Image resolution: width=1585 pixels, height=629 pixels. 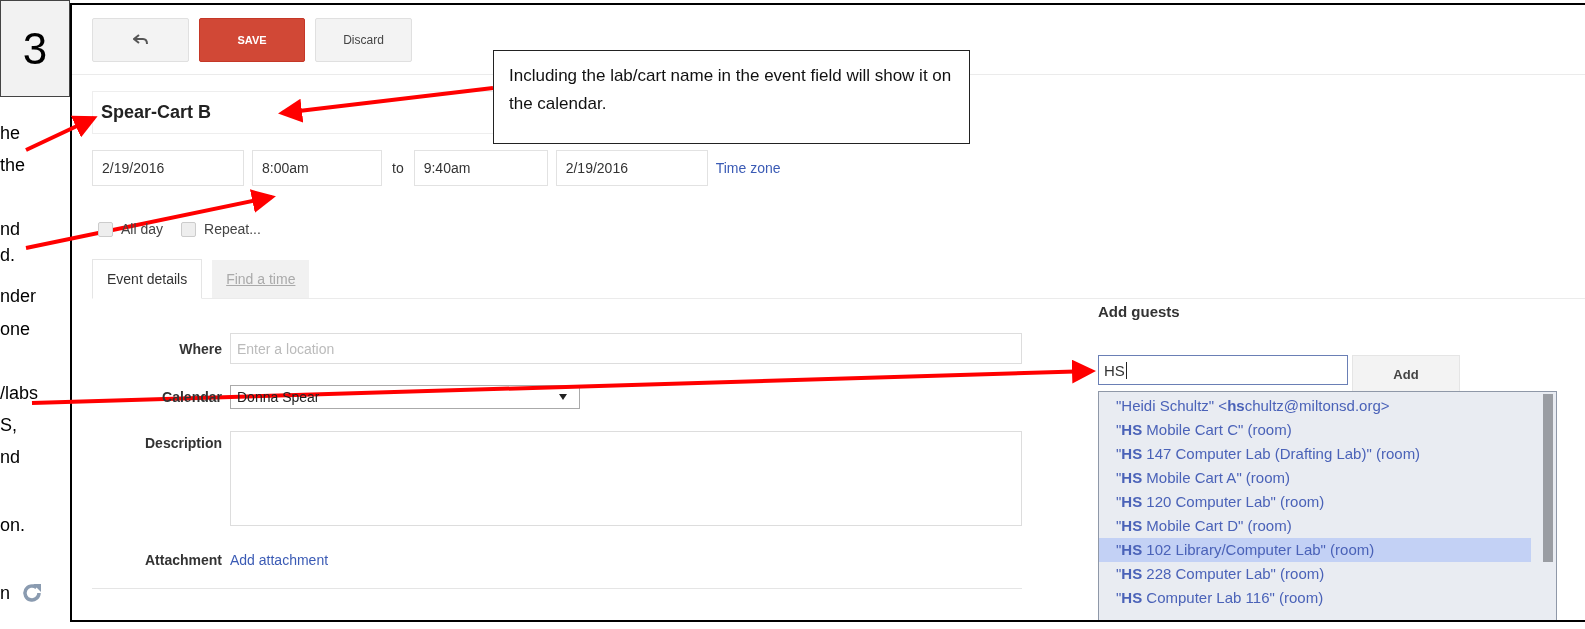 I want to click on description-label: Description, so click(x=183, y=443).